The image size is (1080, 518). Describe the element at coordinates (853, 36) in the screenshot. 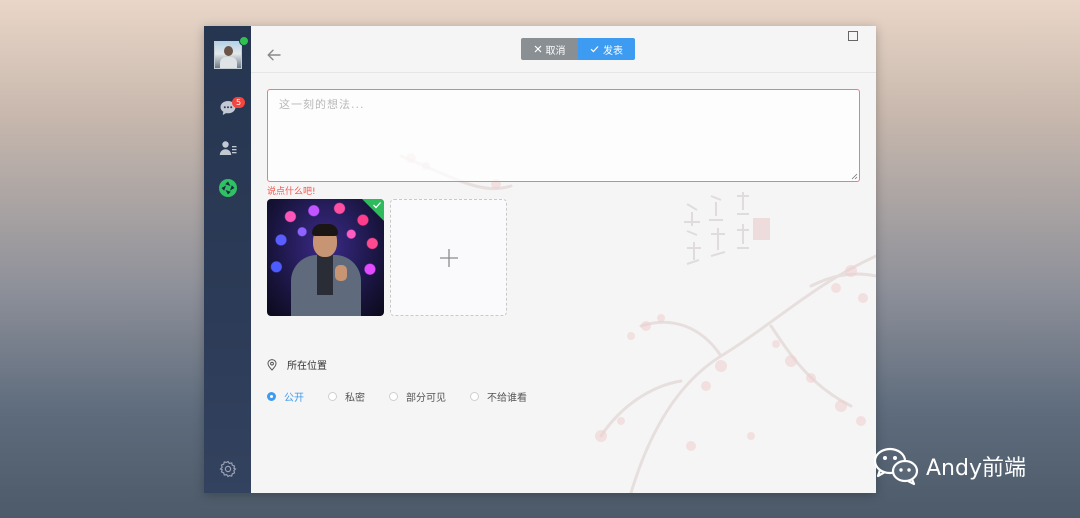

I see `maximize-window-icon` at that location.